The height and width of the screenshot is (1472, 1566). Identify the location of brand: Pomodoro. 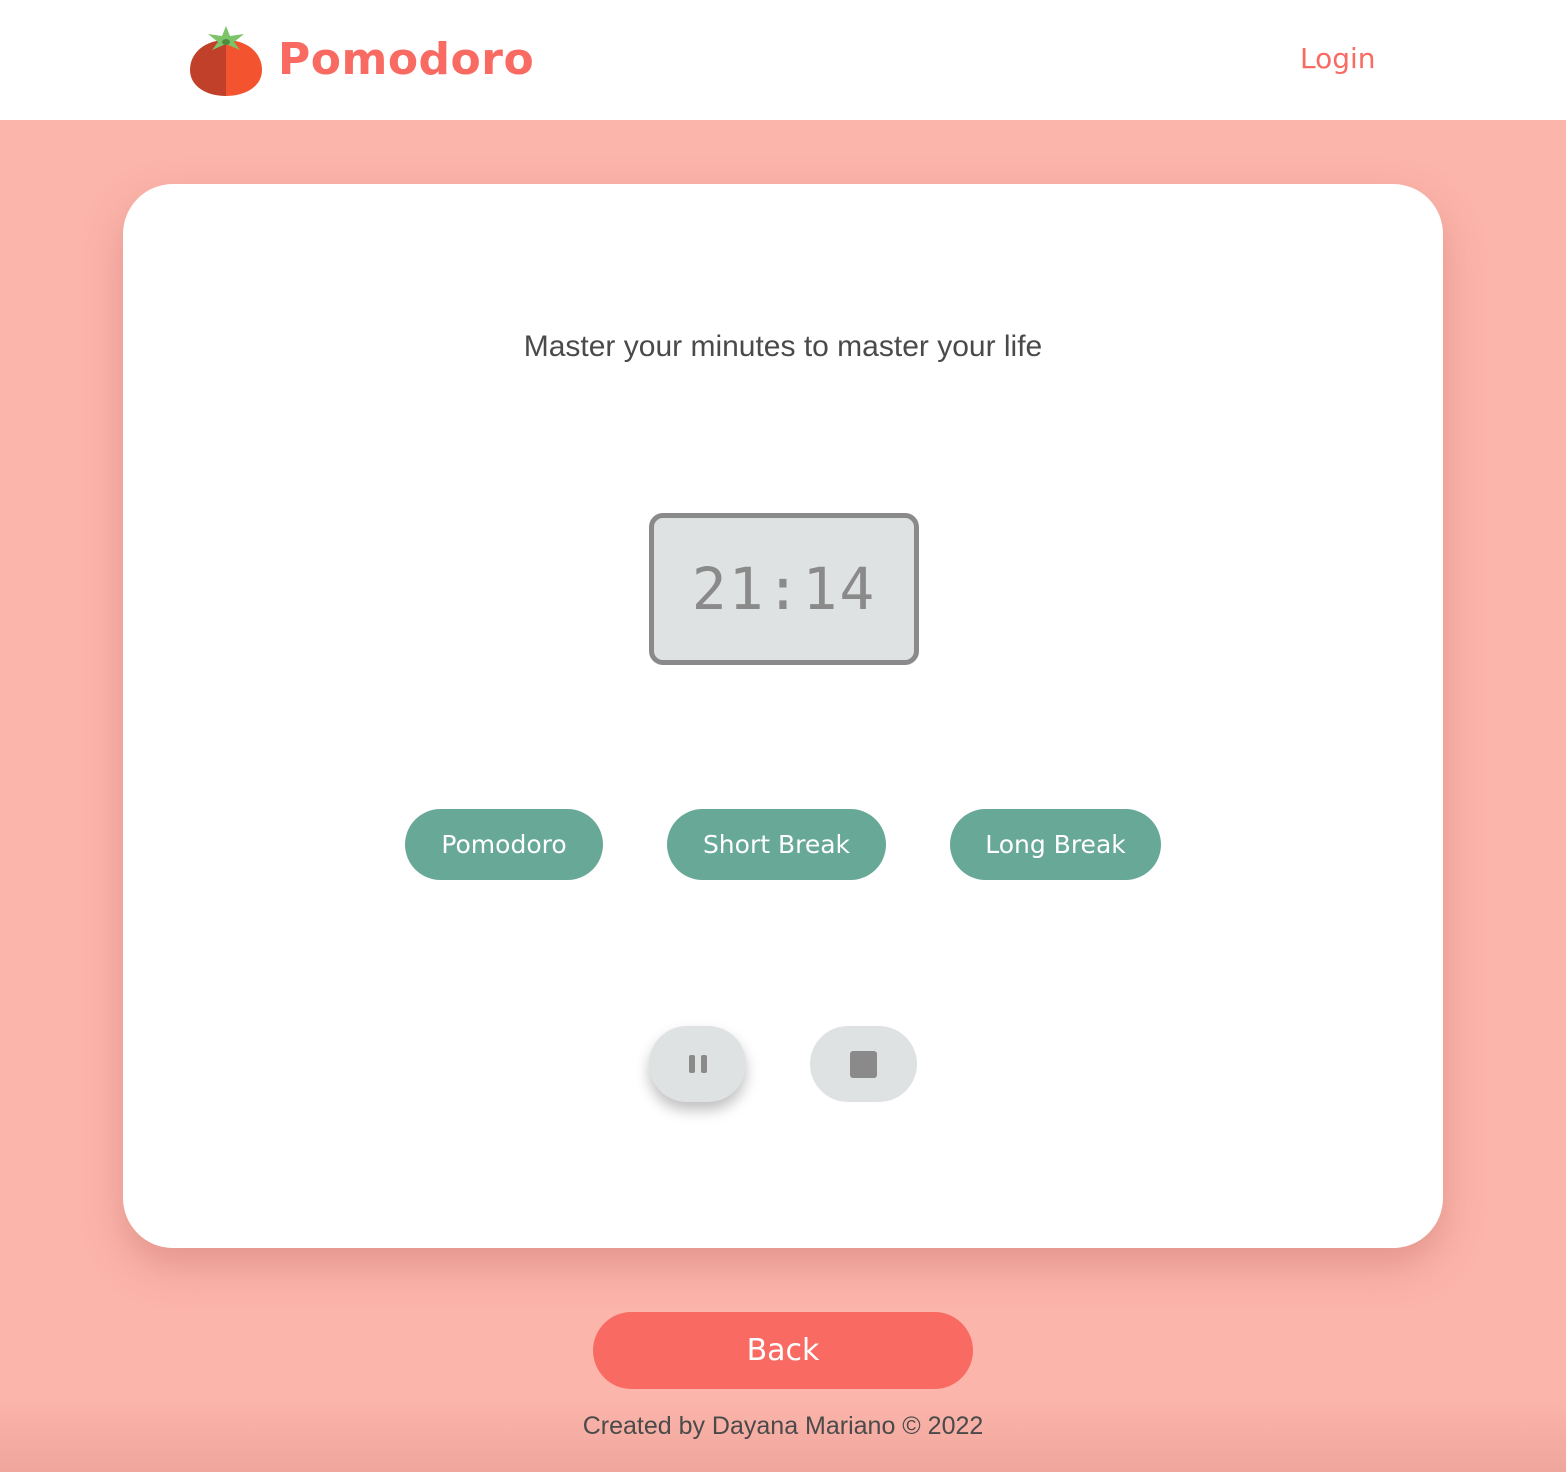
(361, 60).